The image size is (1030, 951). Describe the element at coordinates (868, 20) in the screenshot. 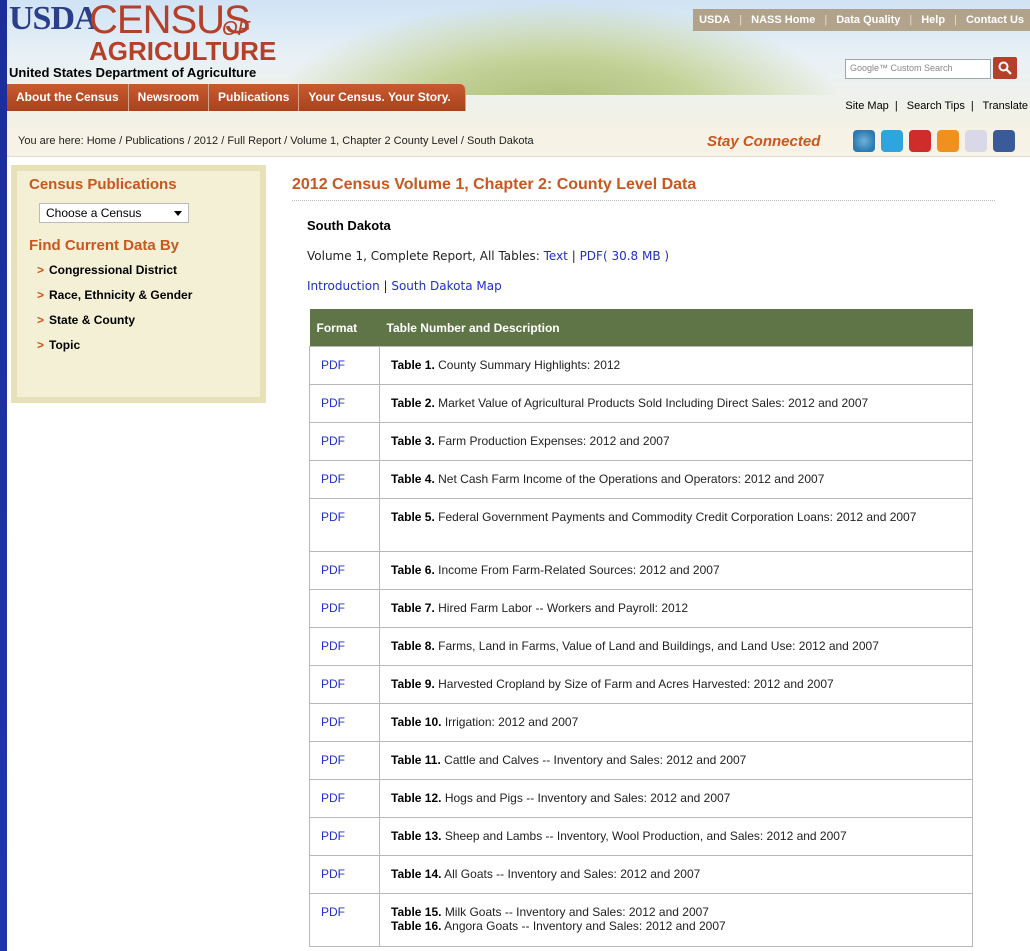

I see `top-link-data-quality: Data Quality` at that location.